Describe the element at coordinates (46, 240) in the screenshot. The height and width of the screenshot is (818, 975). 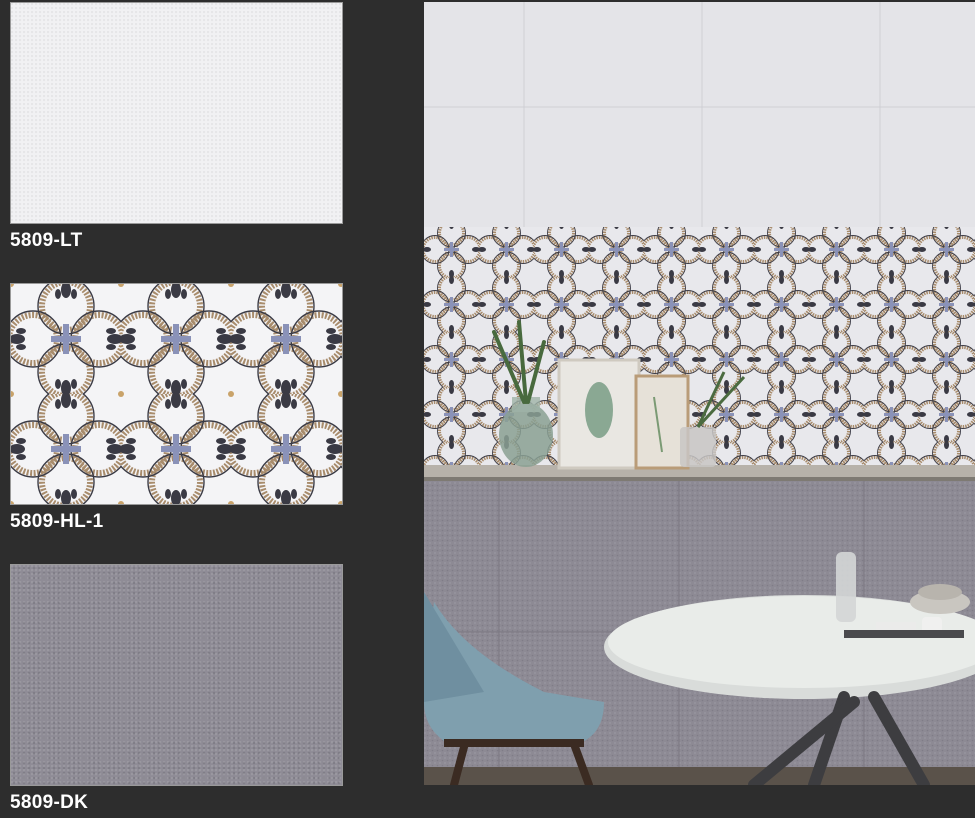
I see `tile-code-label: 5809-LT` at that location.